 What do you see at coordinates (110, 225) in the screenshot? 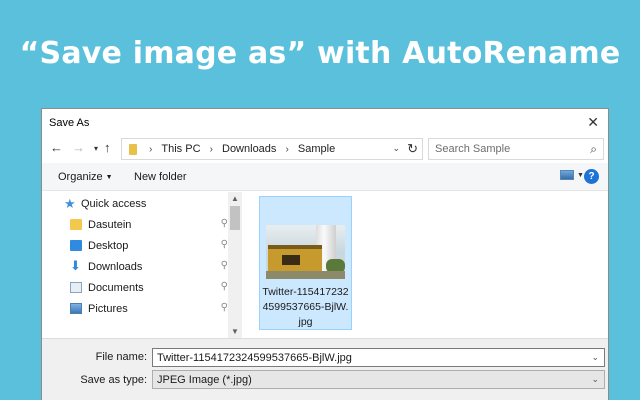
I see `sidebar-item-label: Dasutein` at bounding box center [110, 225].